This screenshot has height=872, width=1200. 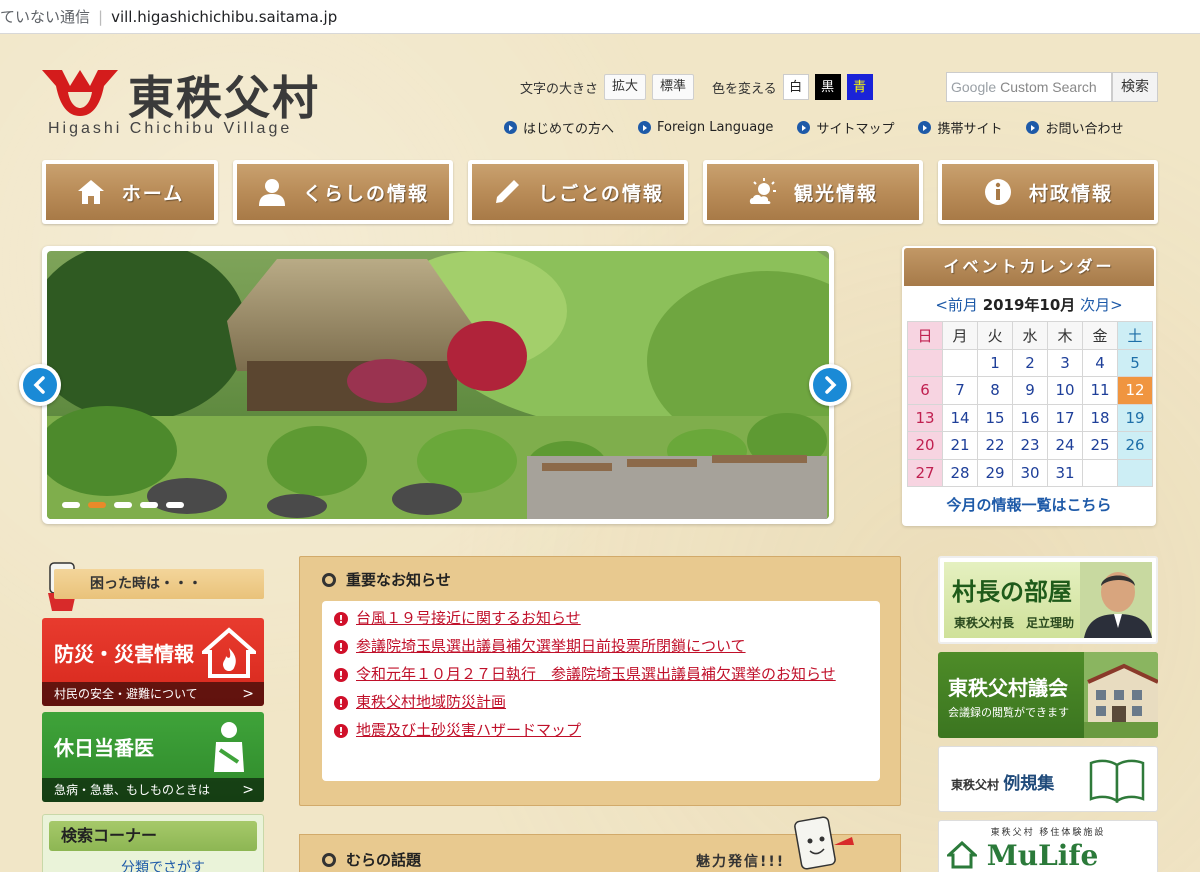 What do you see at coordinates (1048, 600) in the screenshot?
I see `mayor-room-banner: 村長の部屋 東秩父村長 足立理助` at bounding box center [1048, 600].